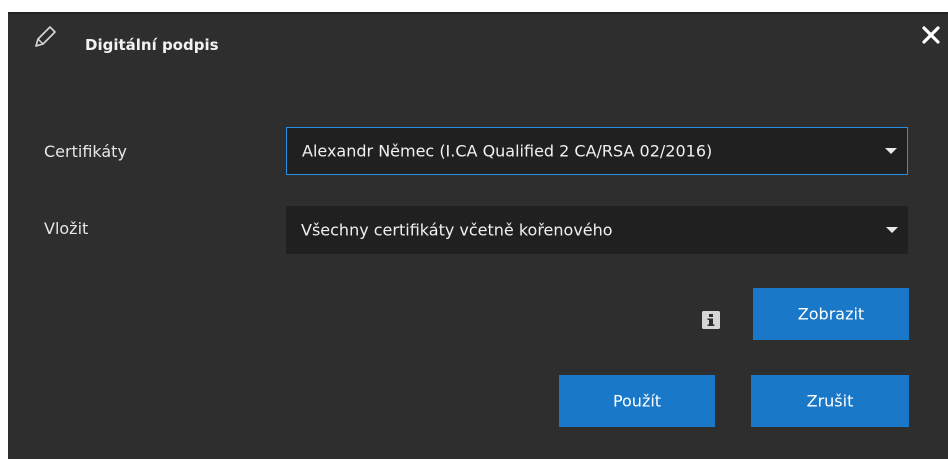 This screenshot has height=459, width=948. Describe the element at coordinates (85, 151) in the screenshot. I see `certificates-label: Certifikáty` at that location.